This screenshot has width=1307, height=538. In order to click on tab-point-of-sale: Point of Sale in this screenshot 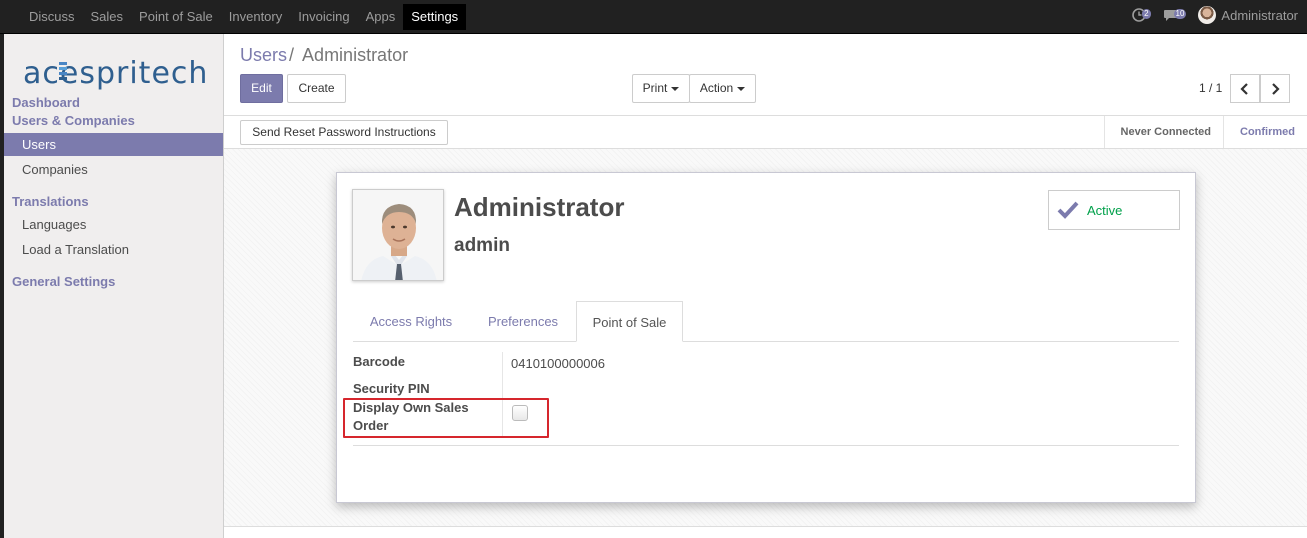, I will do `click(629, 321)`.